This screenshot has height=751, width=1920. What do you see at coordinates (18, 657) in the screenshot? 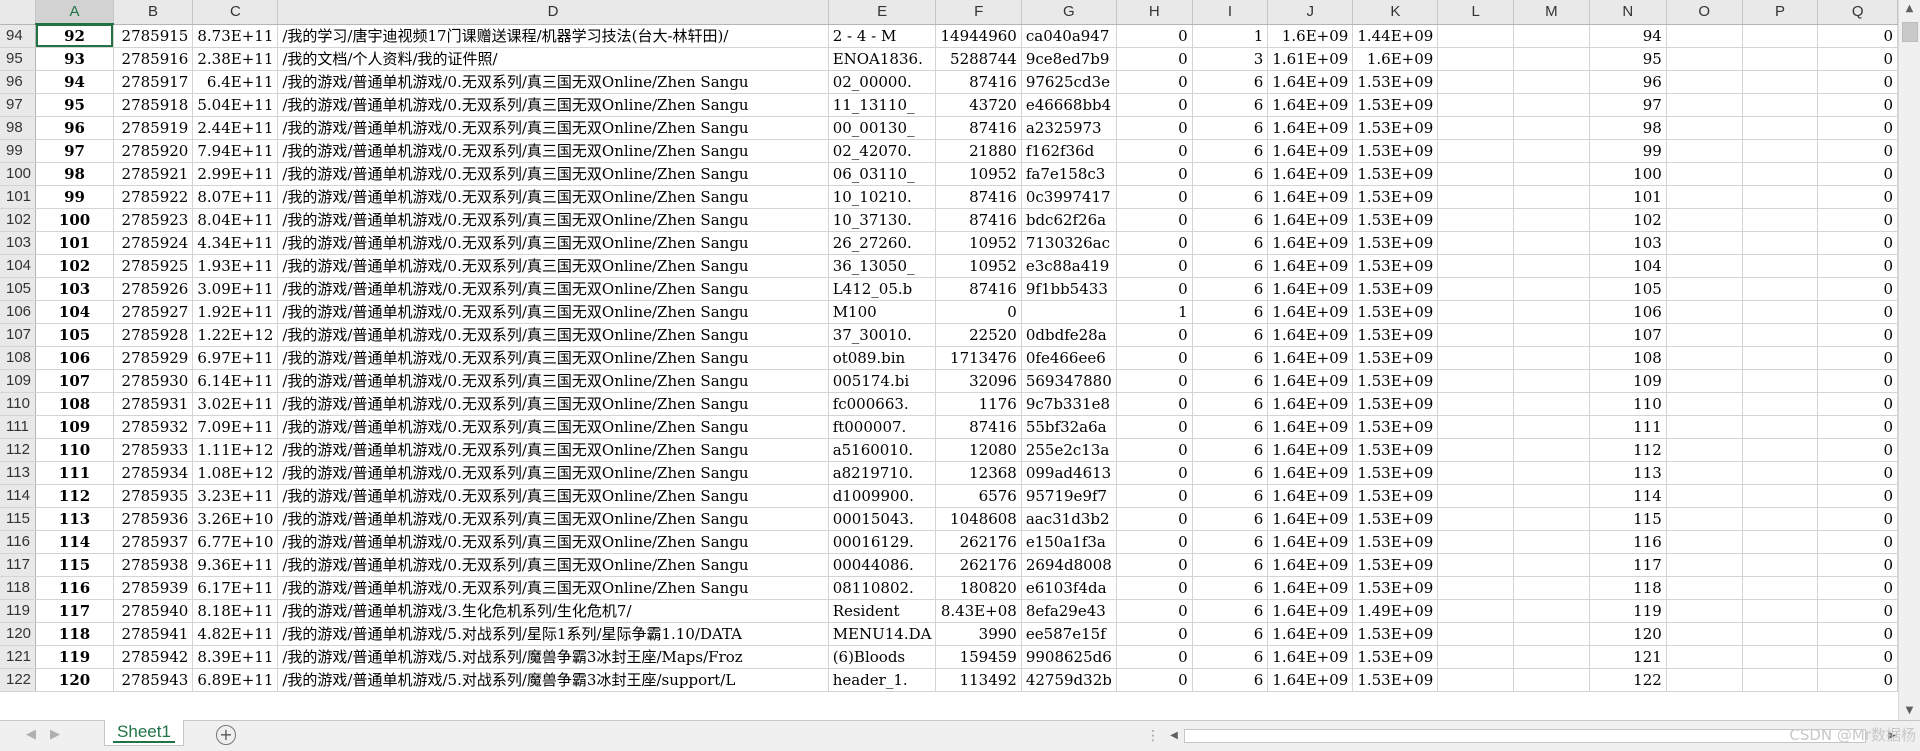
I see `row-header: 121` at bounding box center [18, 657].